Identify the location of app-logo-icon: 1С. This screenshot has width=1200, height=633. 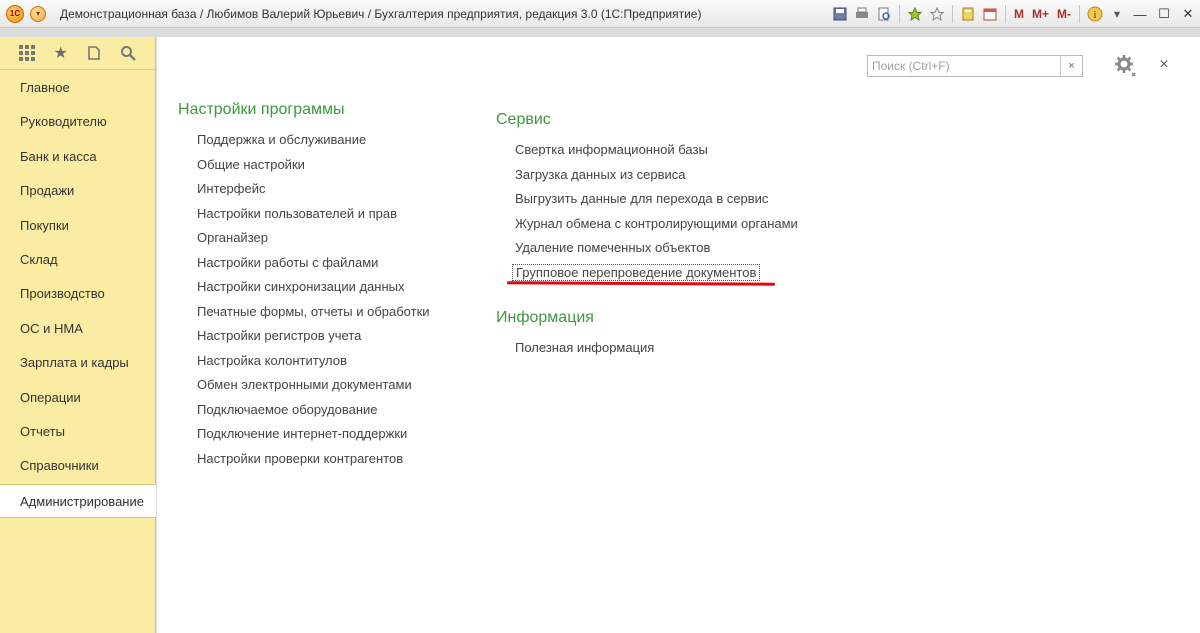
(15, 13).